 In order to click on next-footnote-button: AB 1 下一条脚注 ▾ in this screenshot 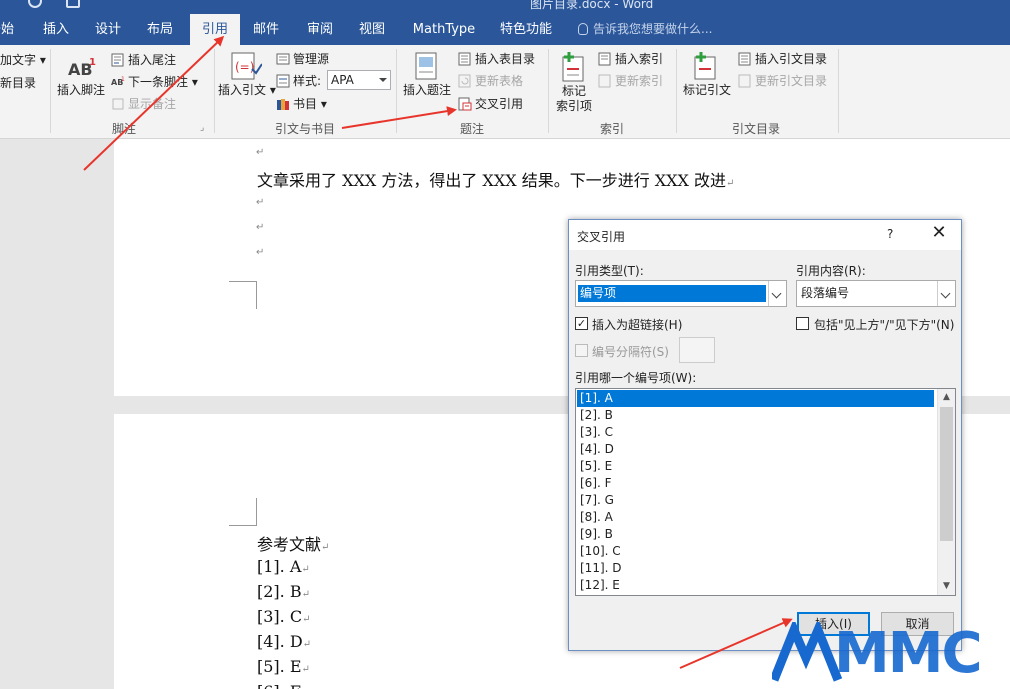, I will do `click(154, 81)`.